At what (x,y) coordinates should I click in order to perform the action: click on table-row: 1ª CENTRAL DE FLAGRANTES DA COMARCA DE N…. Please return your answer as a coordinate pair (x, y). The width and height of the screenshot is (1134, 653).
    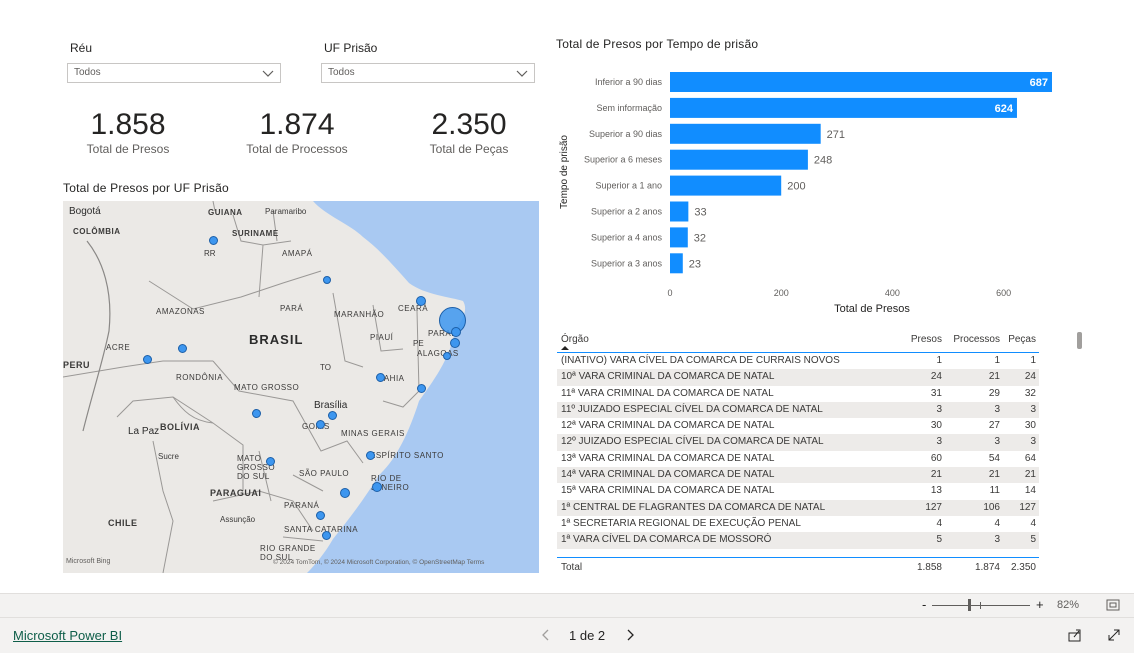
    Looking at the image, I should click on (798, 507).